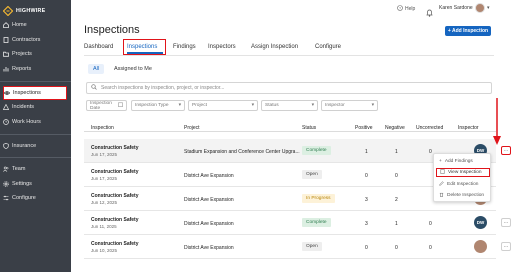 Image resolution: width=512 pixels, height=272 pixels. Describe the element at coordinates (209, 200) in the screenshot. I see `project-name: District Ave Expansion` at that location.